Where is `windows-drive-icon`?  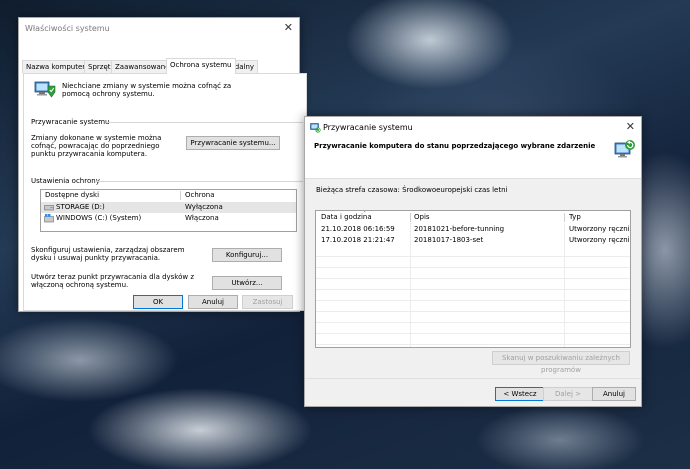
windows-drive-icon is located at coordinates (49, 218).